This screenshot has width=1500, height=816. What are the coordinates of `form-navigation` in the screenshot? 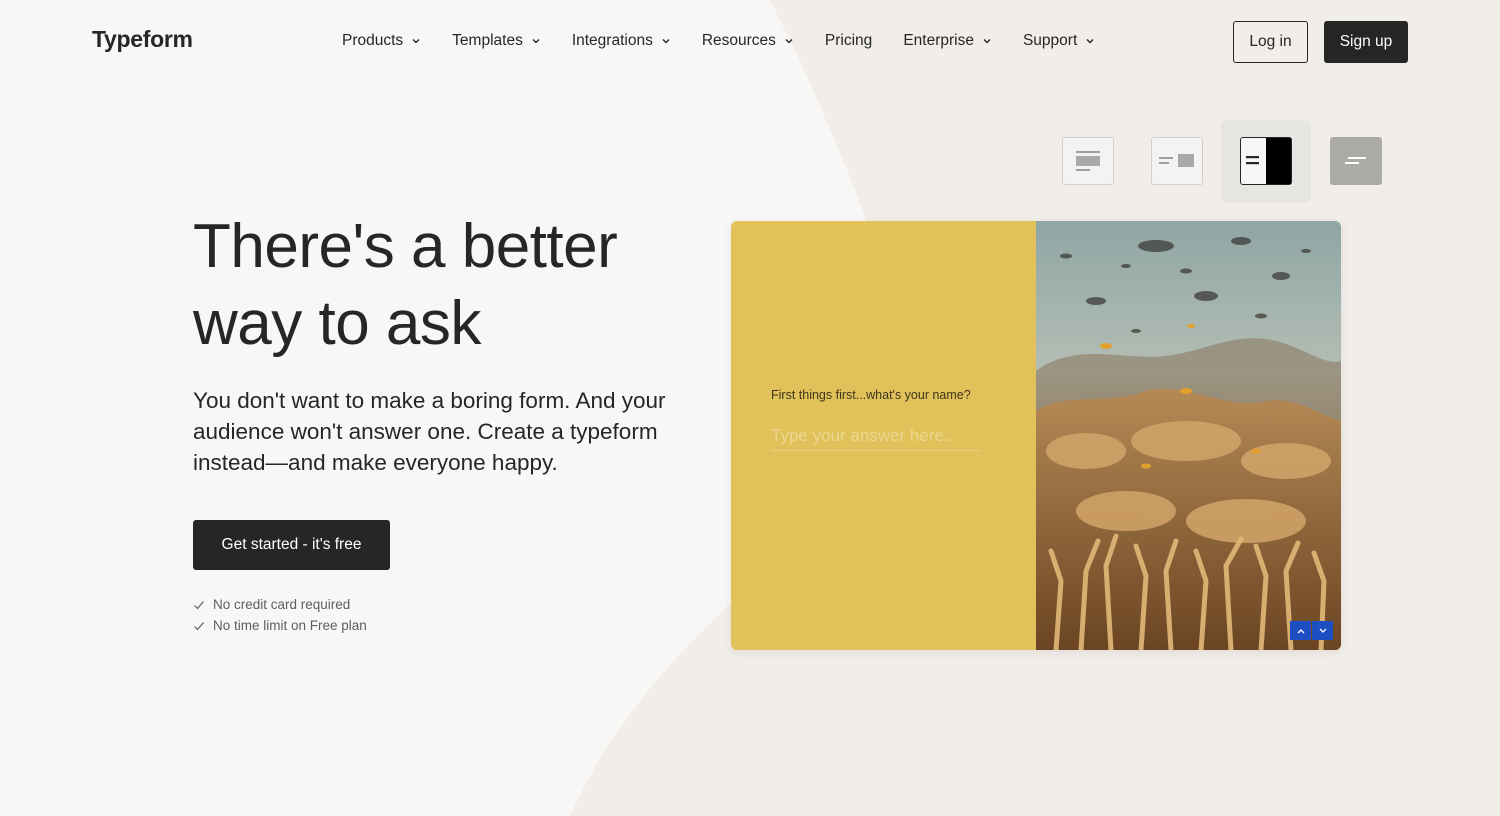 It's located at (1311, 630).